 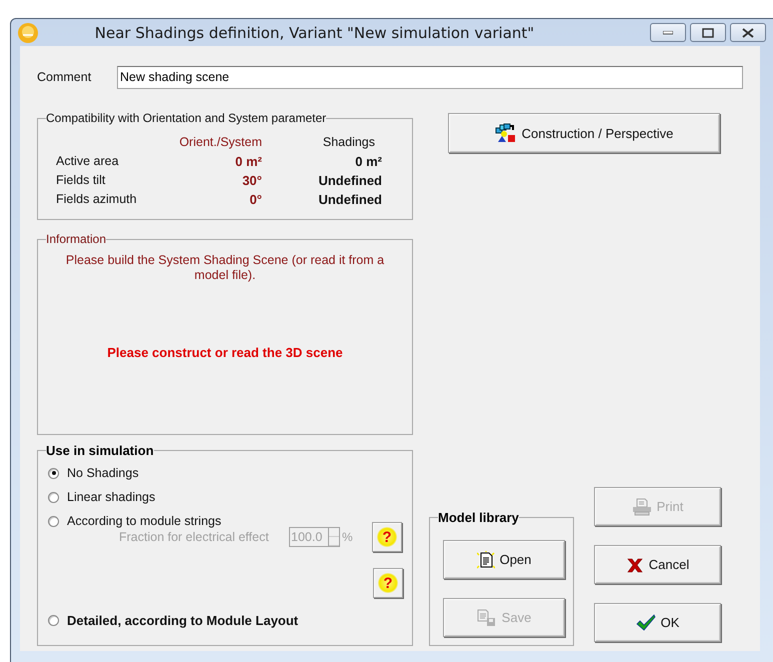 What do you see at coordinates (485, 559) in the screenshot?
I see `document-icon` at bounding box center [485, 559].